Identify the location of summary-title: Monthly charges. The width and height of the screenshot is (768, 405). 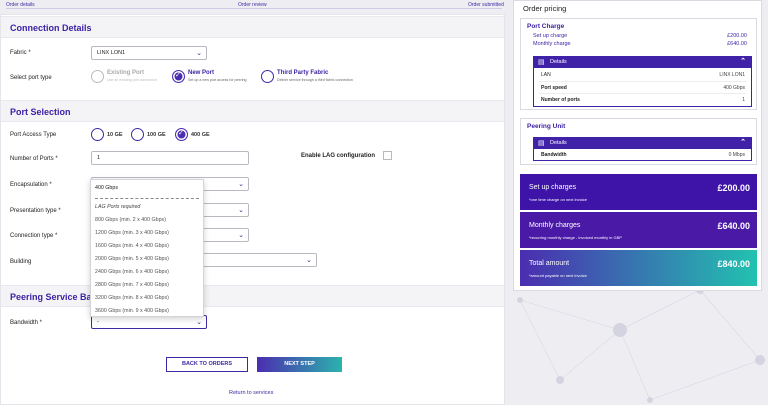
(555, 225).